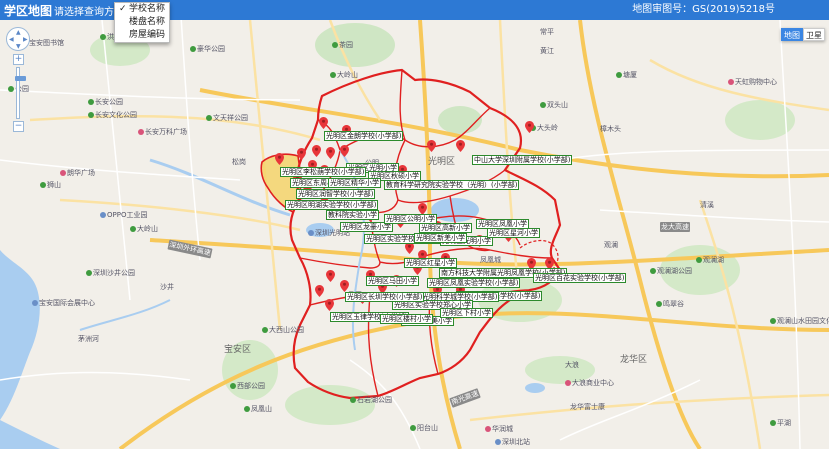 Image resolution: width=829 pixels, height=449 pixels. What do you see at coordinates (354, 183) in the screenshot?
I see `school-label: 光明区精华小学` at bounding box center [354, 183].